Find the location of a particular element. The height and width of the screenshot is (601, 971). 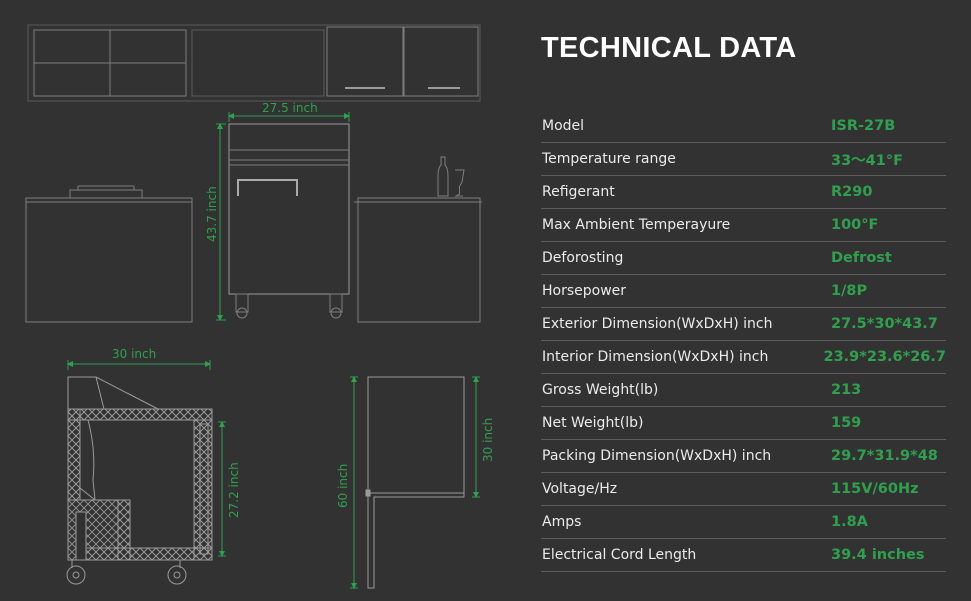

front-height-label: 43.7 inch is located at coordinates (212, 214).